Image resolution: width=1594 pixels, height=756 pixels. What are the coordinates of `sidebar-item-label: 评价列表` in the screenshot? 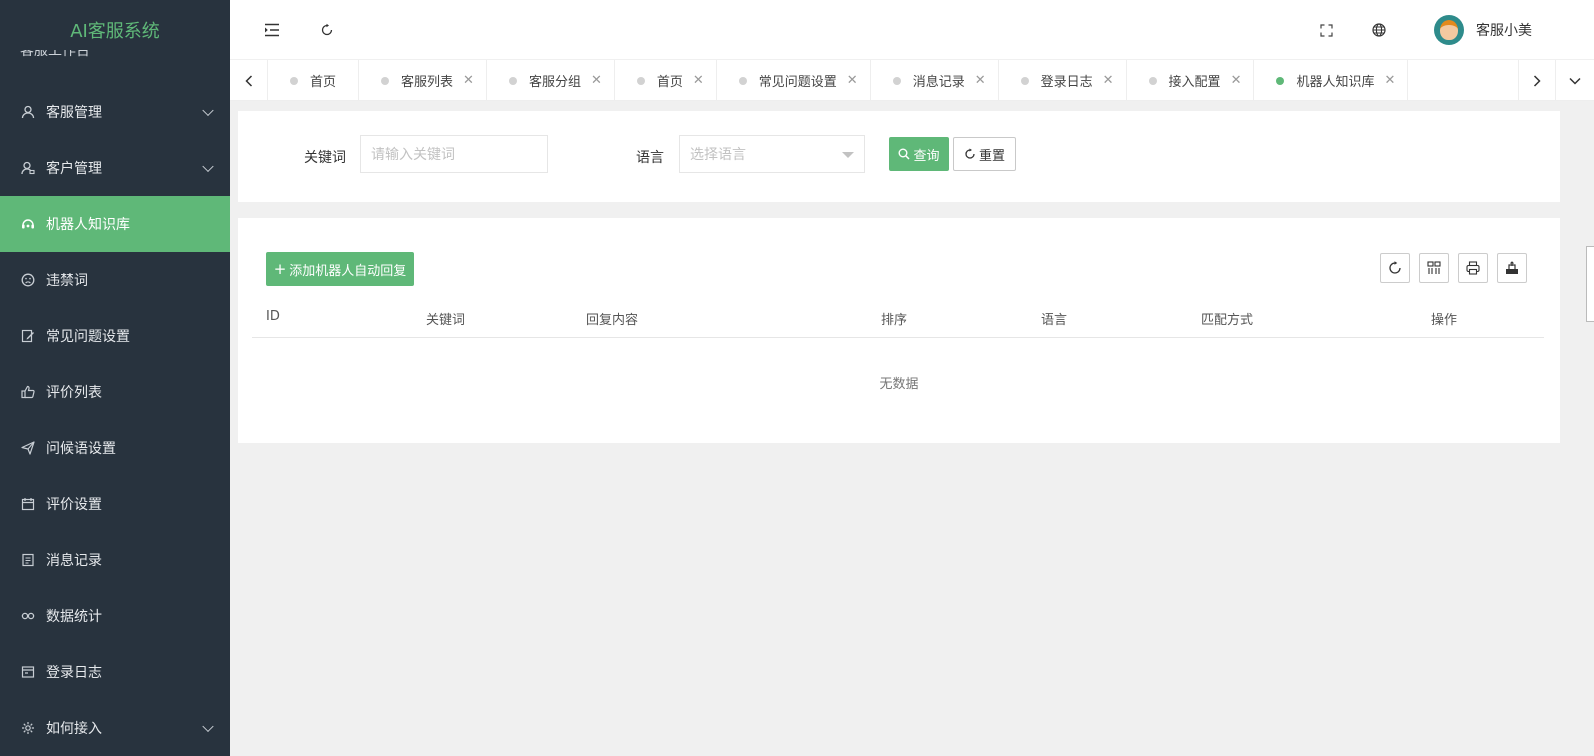 It's located at (74, 393).